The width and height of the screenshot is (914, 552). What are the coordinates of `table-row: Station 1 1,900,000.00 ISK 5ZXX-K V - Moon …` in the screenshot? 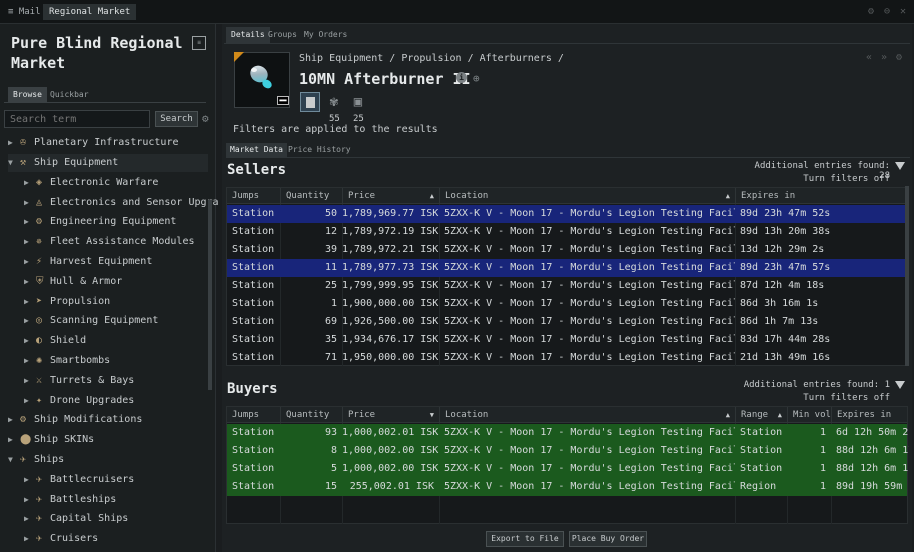 It's located at (567, 304).